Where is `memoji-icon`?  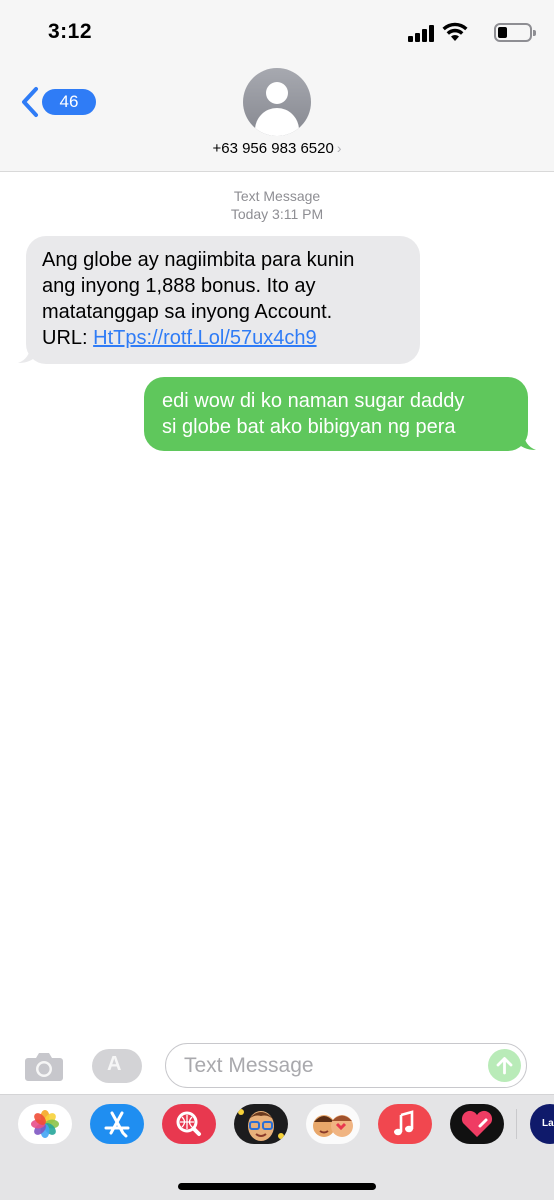 memoji-icon is located at coordinates (261, 1124).